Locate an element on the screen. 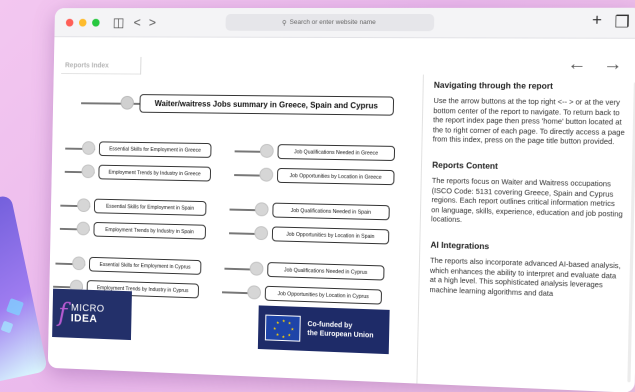 This screenshot has height=392, width=635. search-icon: ⚲ is located at coordinates (284, 23).